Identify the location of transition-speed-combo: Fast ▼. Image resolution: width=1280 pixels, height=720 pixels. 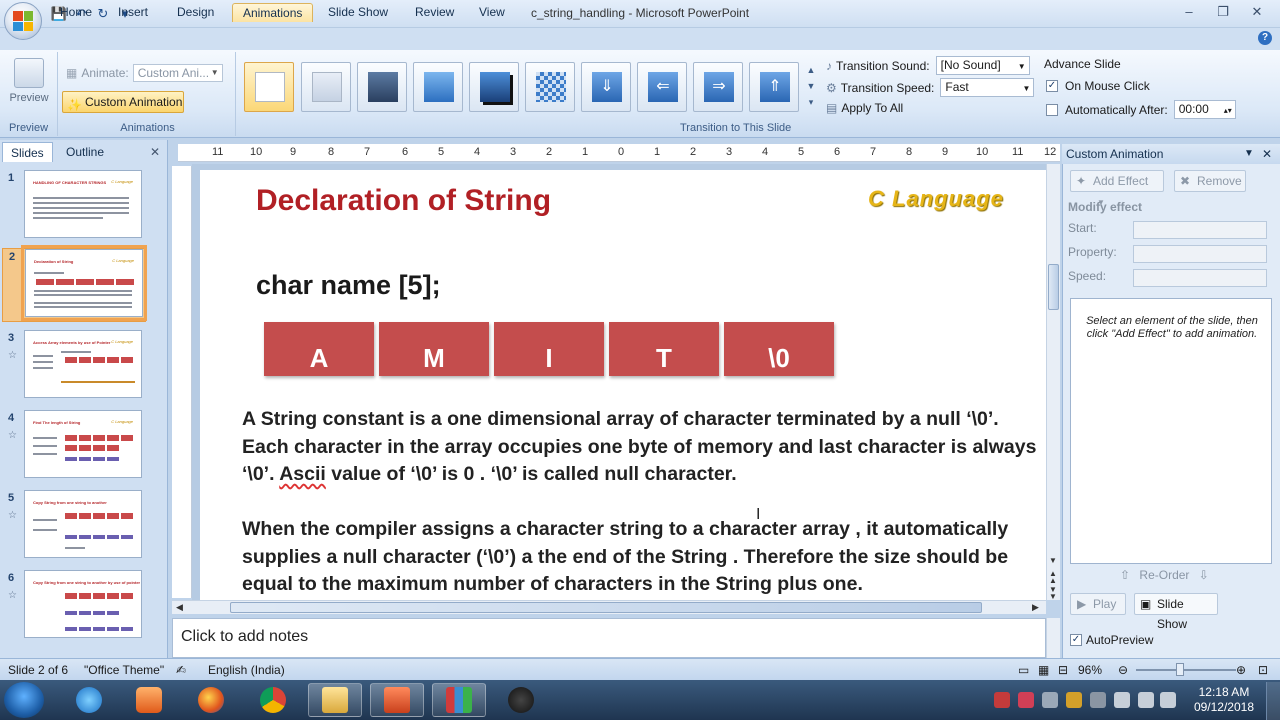
(987, 87).